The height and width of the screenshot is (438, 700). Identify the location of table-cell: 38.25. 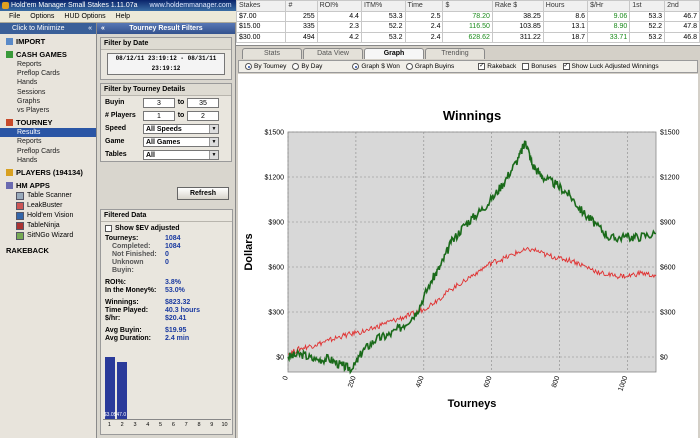
(517, 16).